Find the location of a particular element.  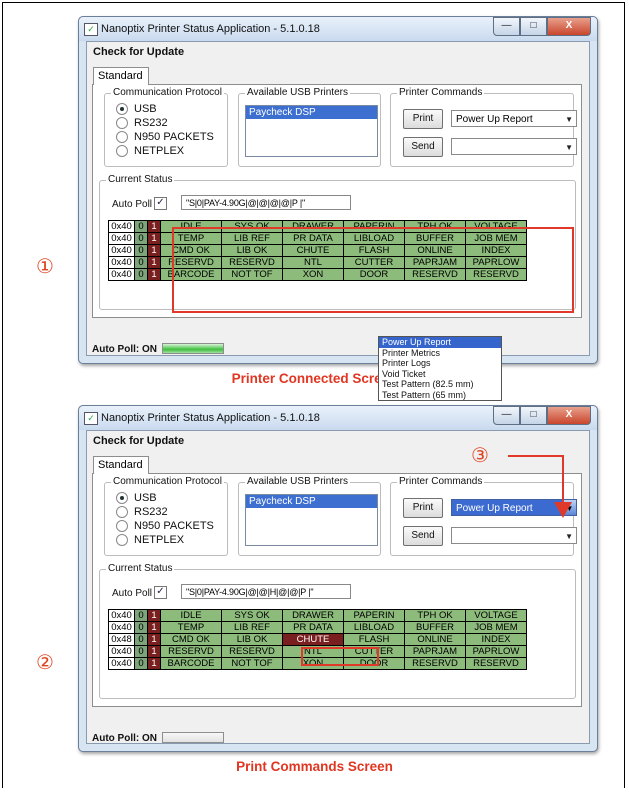

print-command-select: Power Up Report ▼ is located at coordinates (514, 118).